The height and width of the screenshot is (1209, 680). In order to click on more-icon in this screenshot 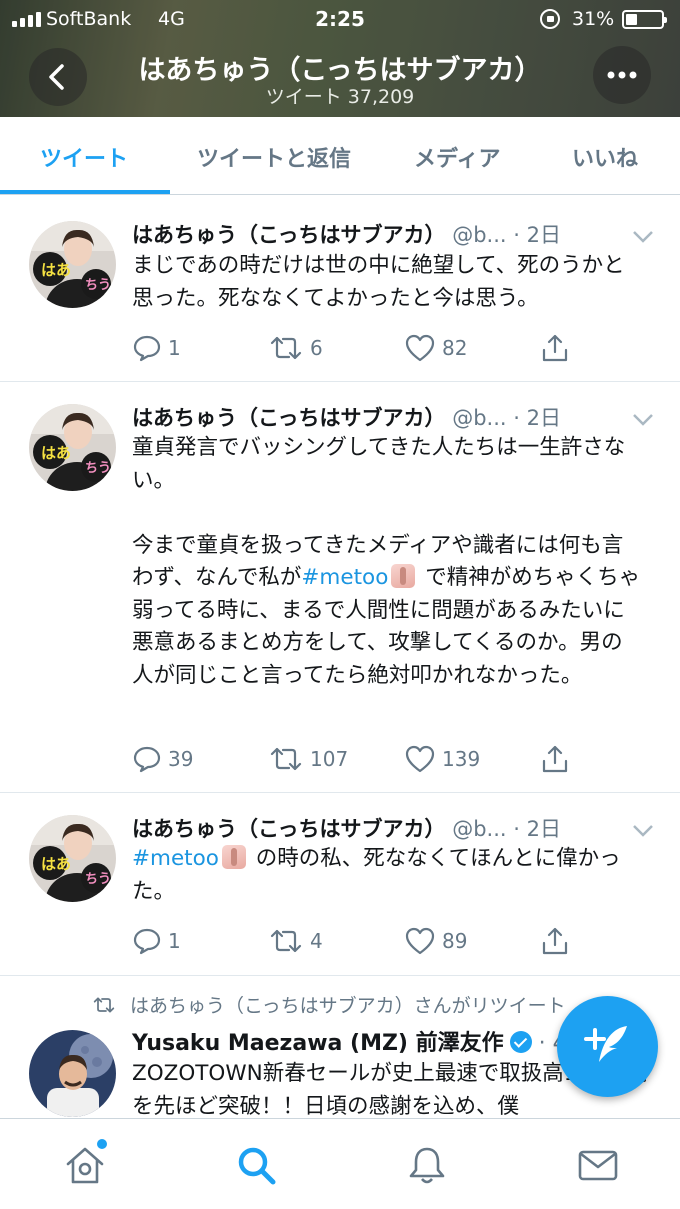, I will do `click(622, 75)`.